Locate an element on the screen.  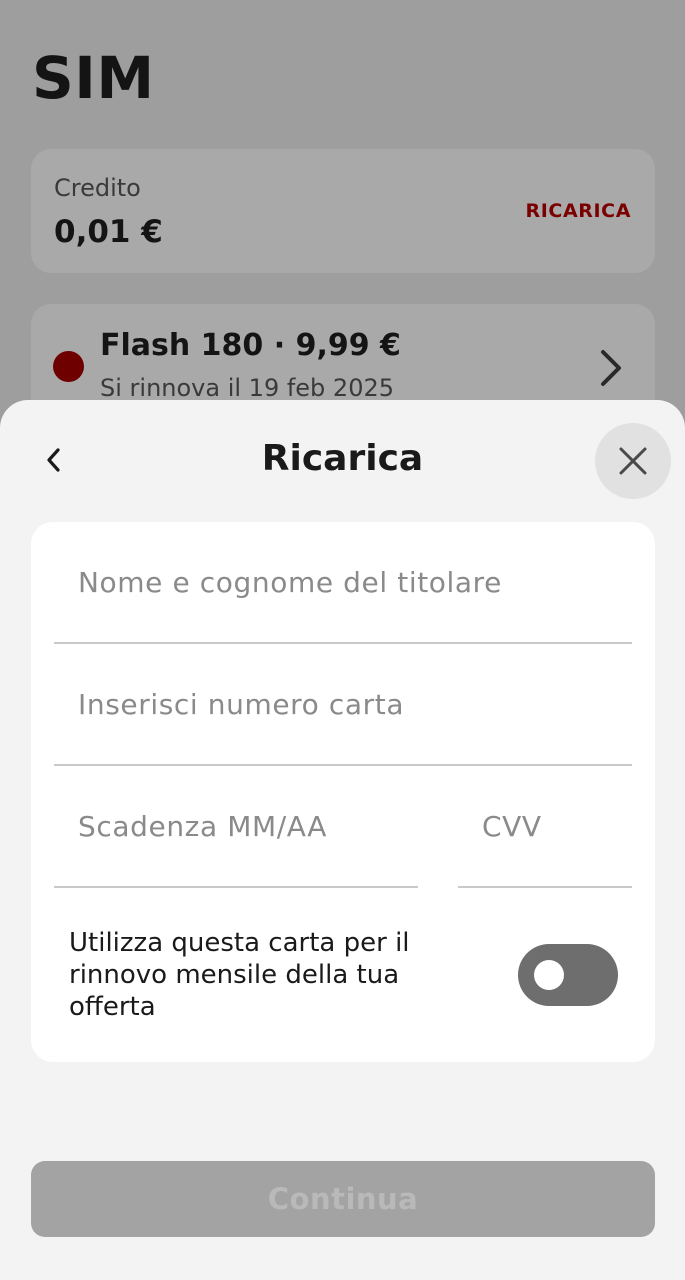
credit-value: 0,01 € is located at coordinates (108, 232).